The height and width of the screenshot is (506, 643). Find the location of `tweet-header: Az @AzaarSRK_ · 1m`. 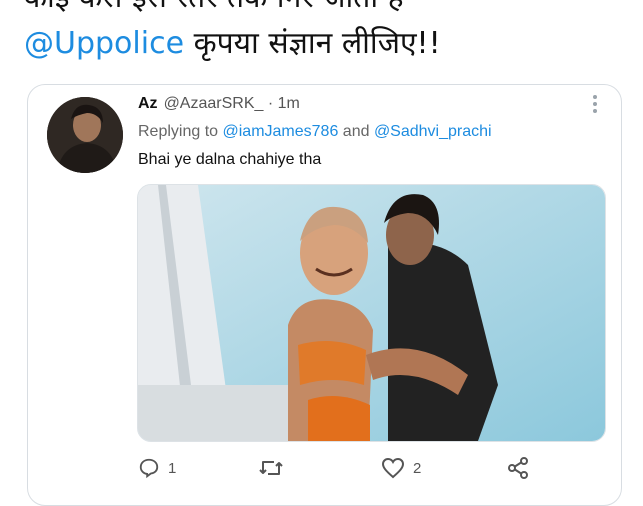

tweet-header: Az @AzaarSRK_ · 1m is located at coordinates (219, 104).